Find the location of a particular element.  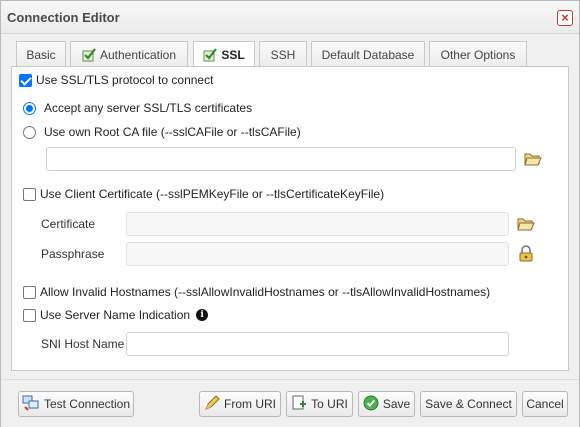

save-and-connect-button: Save & Connect is located at coordinates (468, 404).